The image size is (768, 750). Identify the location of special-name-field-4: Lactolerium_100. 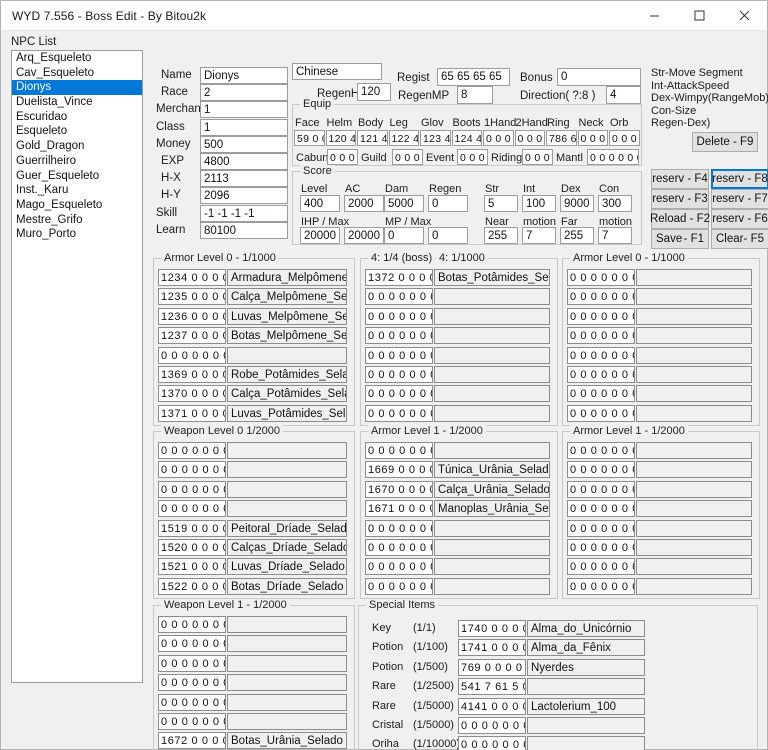
(586, 706).